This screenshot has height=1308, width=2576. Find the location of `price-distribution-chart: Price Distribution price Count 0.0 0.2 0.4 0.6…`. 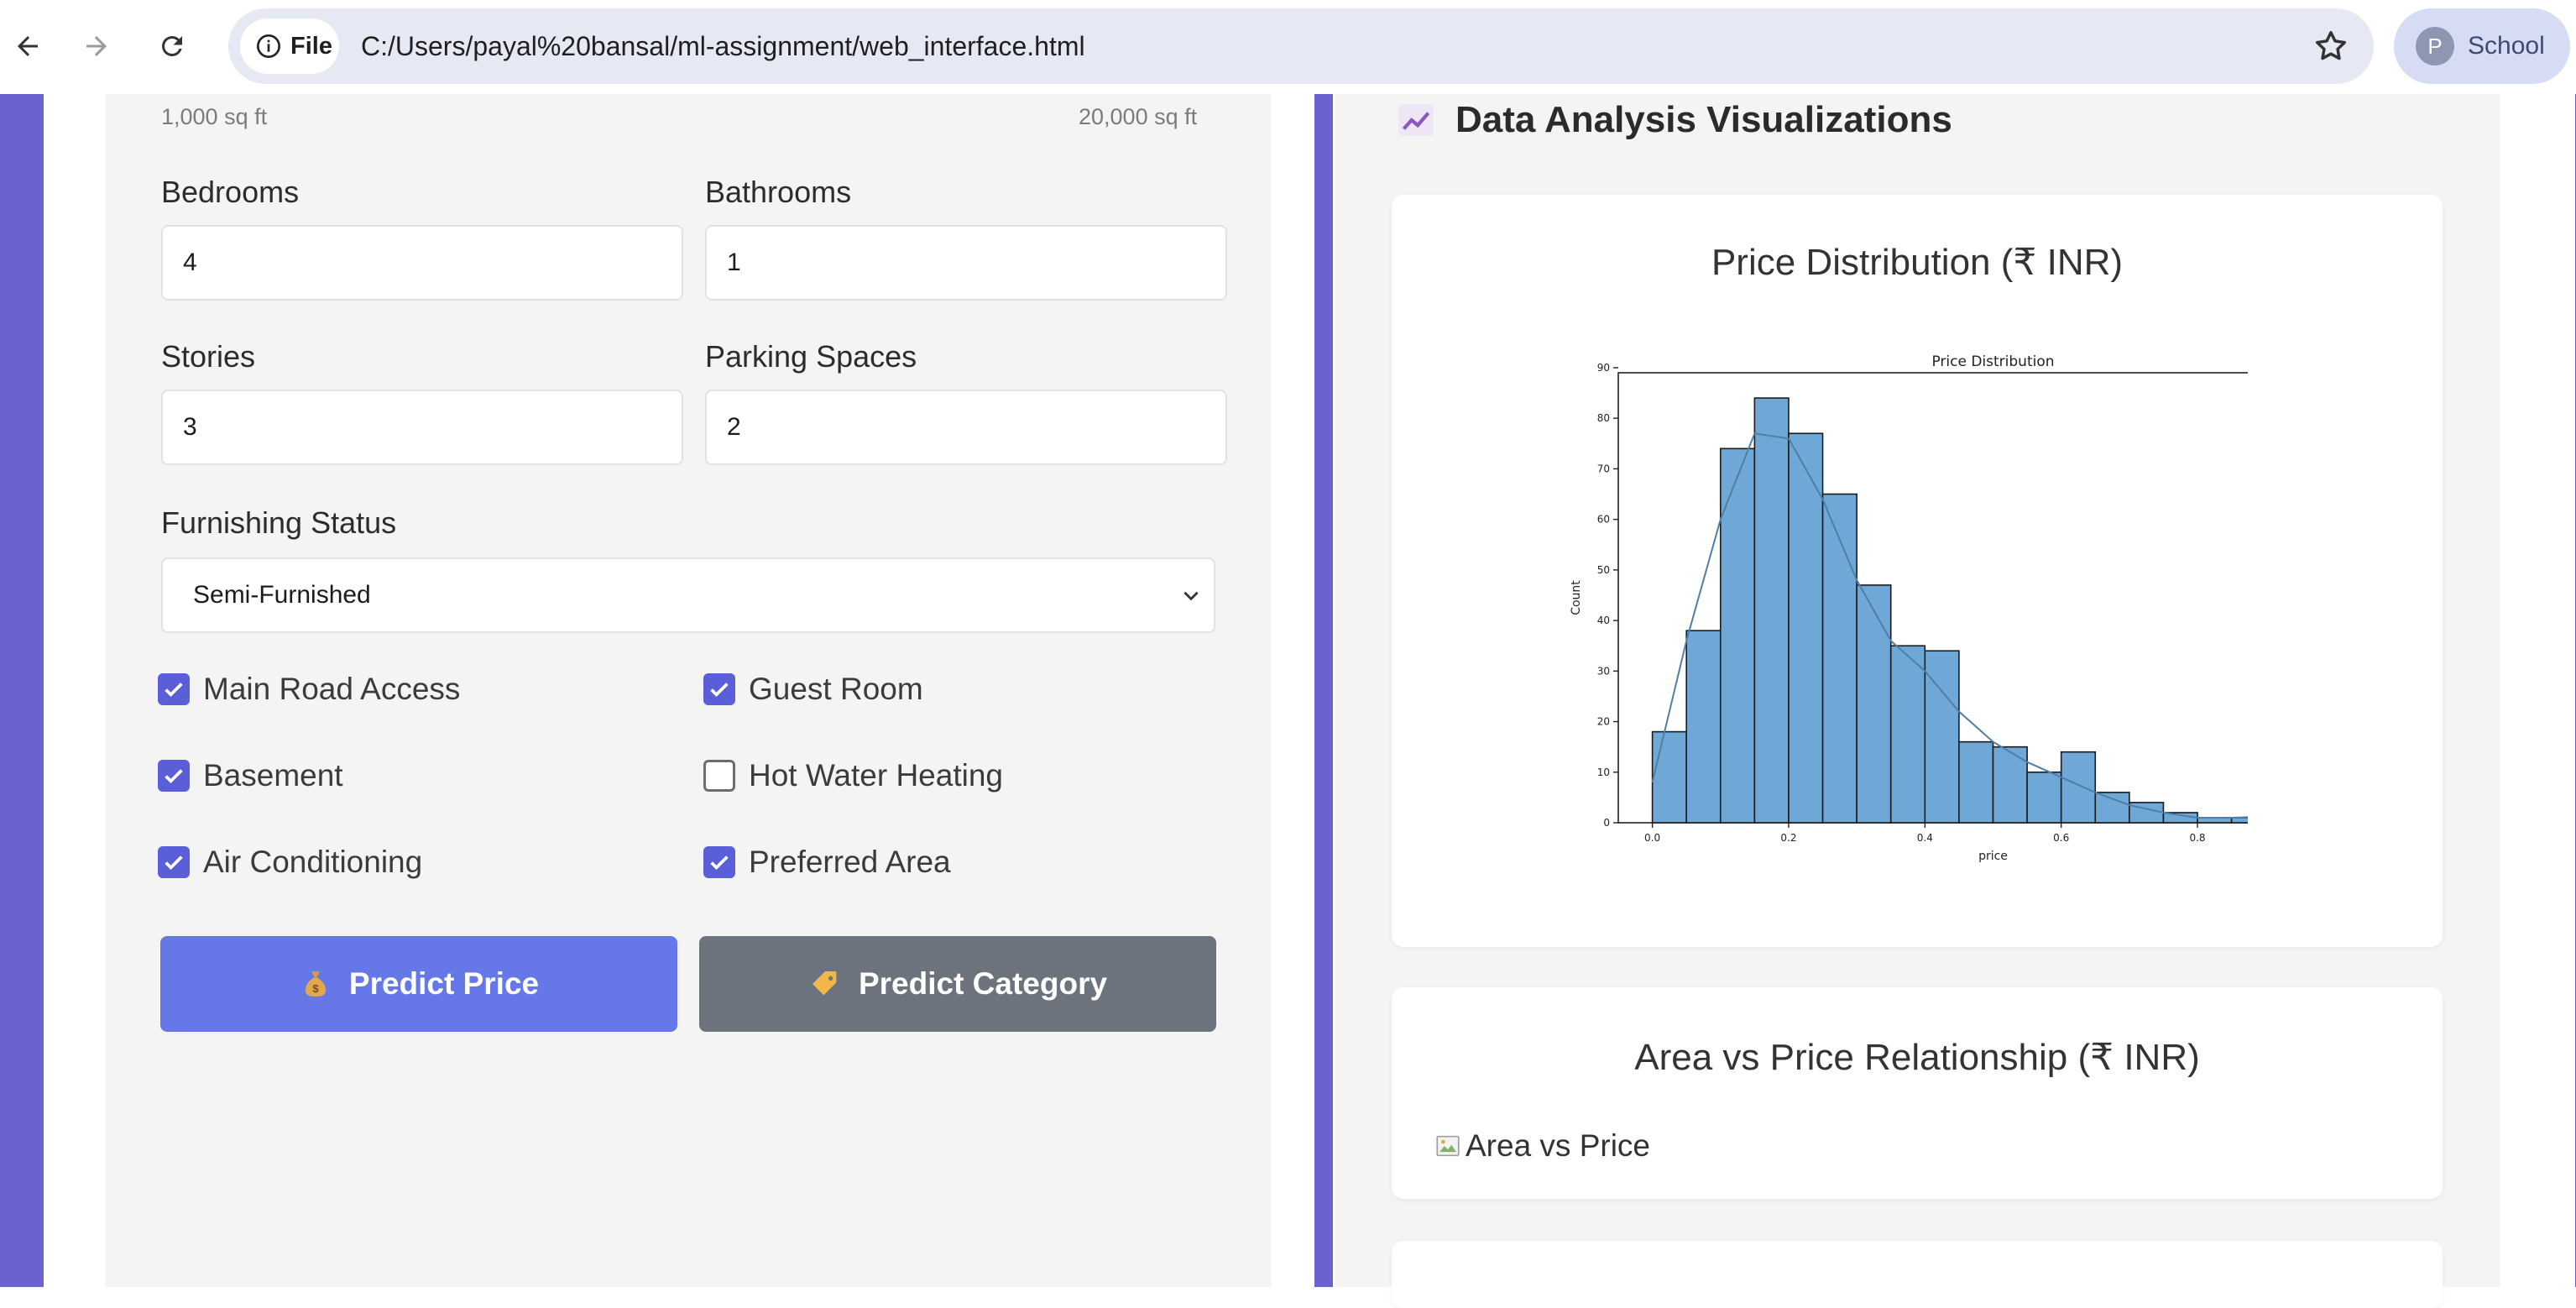

price-distribution-chart: Price Distribution price Count 0.0 0.2 0.4 0.6… is located at coordinates (1909, 608).